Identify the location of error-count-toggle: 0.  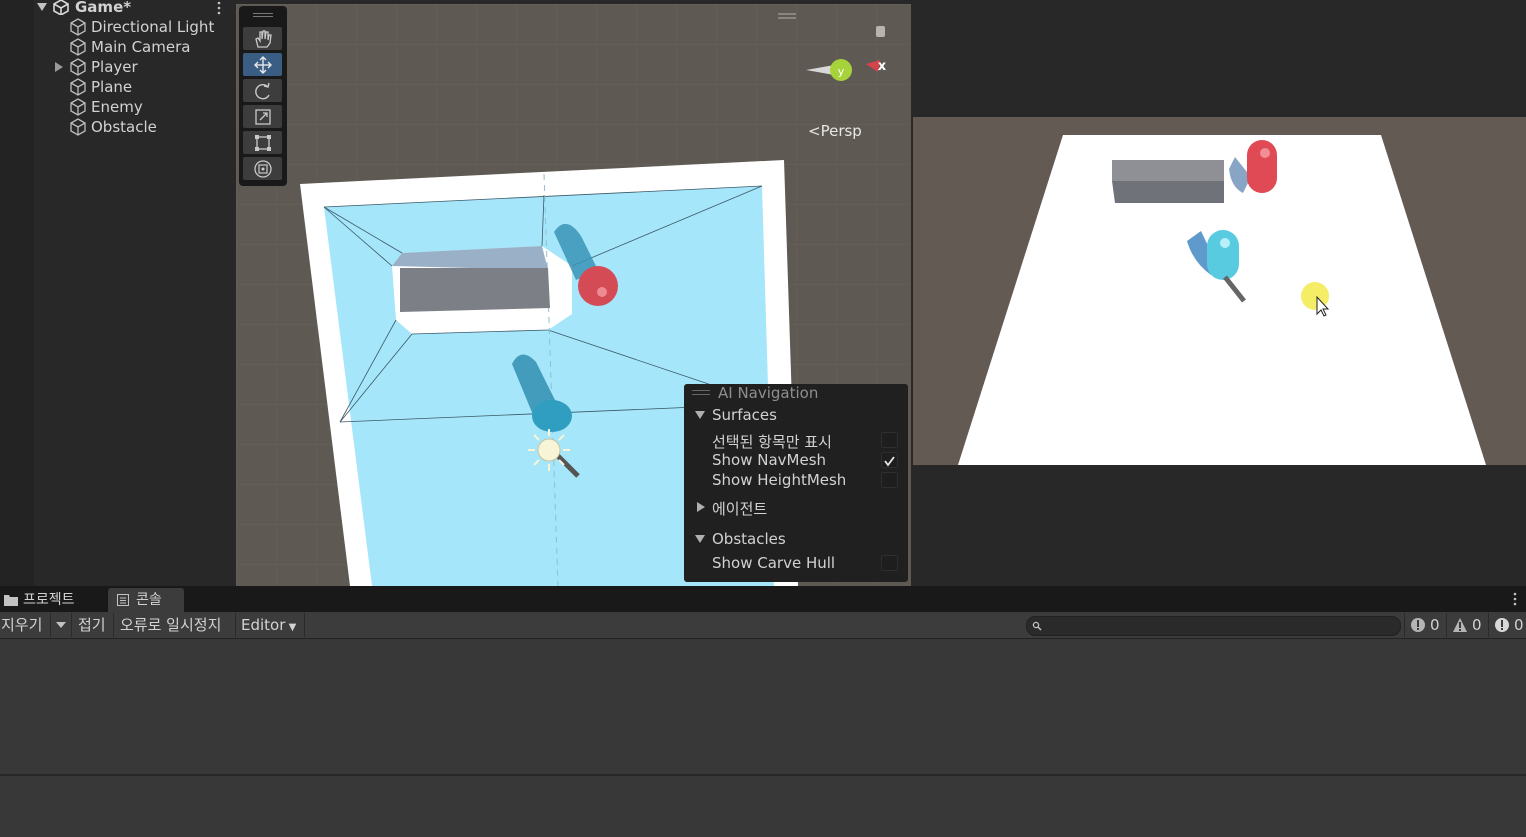
(1510, 625).